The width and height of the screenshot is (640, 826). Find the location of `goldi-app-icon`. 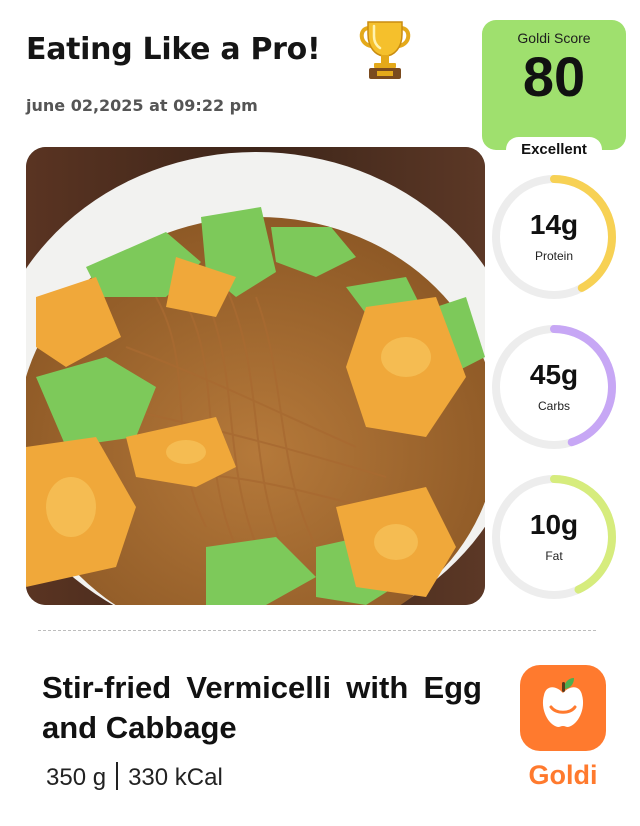

goldi-app-icon is located at coordinates (563, 708).